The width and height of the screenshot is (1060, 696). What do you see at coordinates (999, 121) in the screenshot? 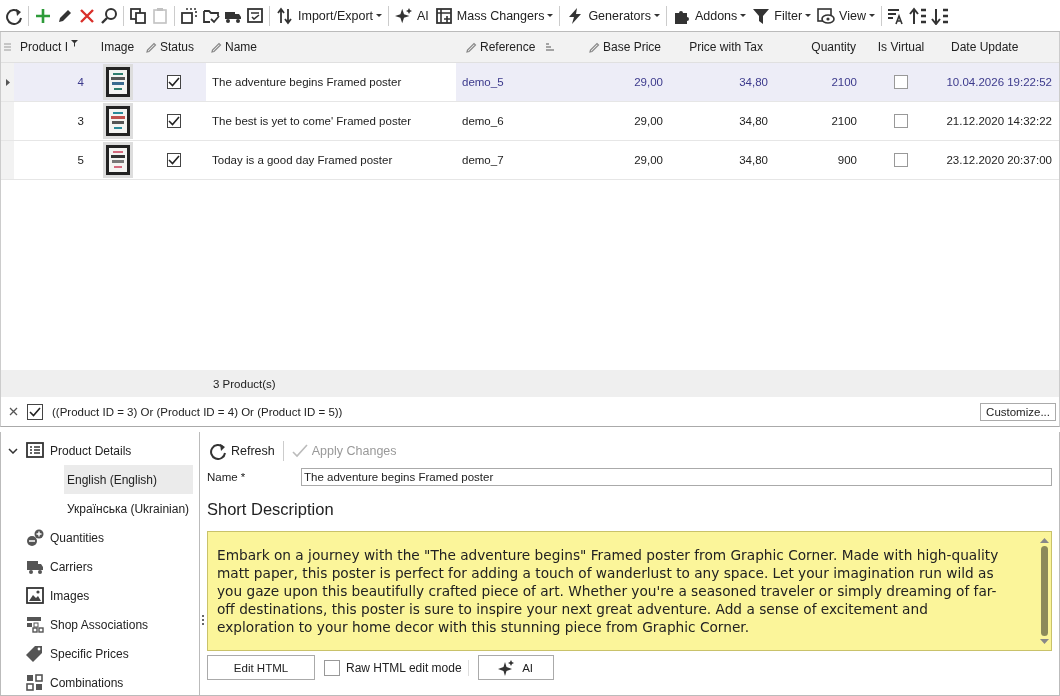
I see `table-cell-text: 21.12.2020 14:32:22` at bounding box center [999, 121].